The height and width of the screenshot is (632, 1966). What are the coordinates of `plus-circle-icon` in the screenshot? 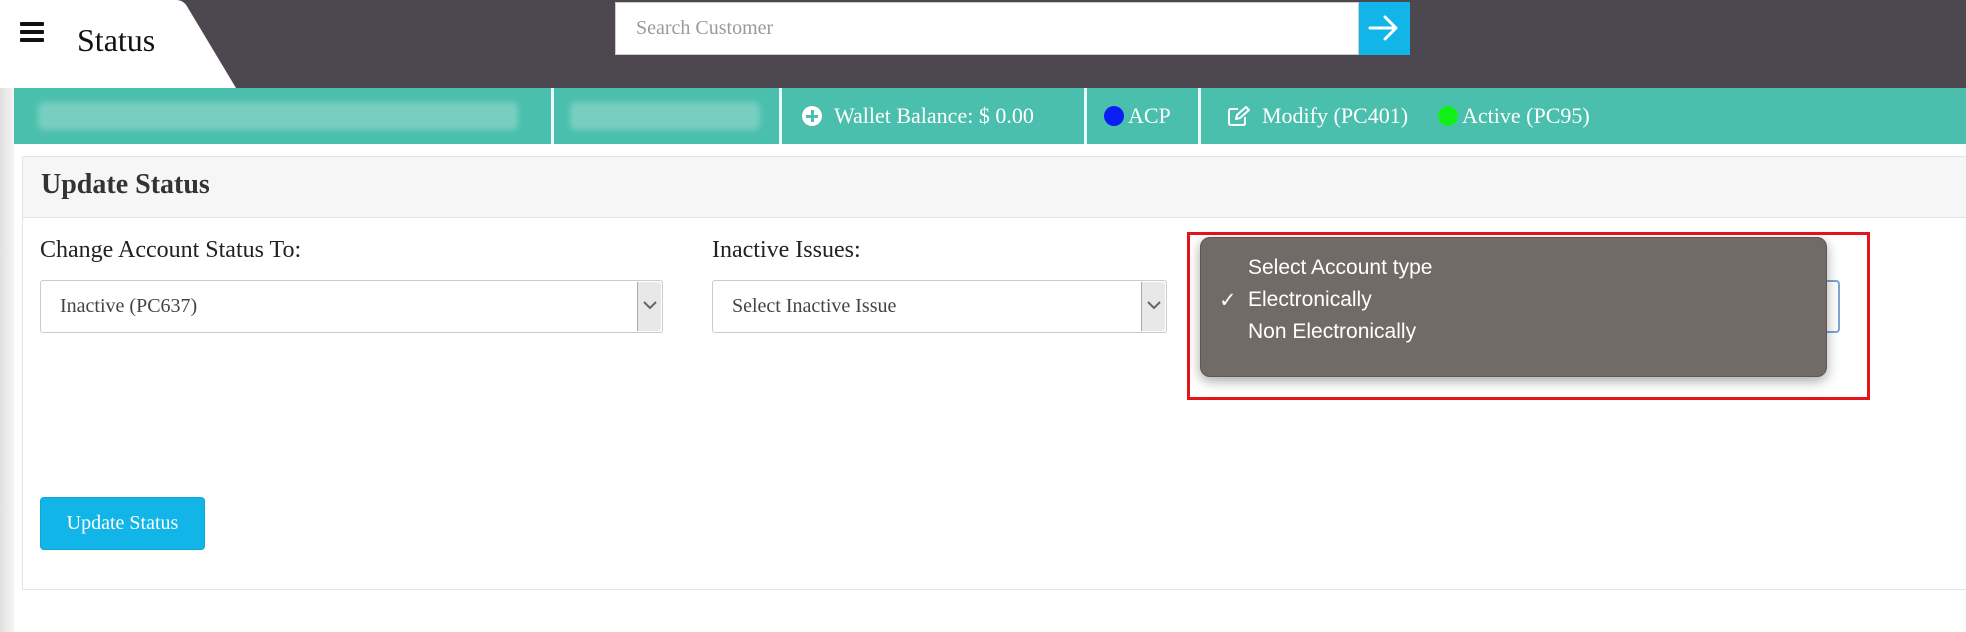 It's located at (812, 116).